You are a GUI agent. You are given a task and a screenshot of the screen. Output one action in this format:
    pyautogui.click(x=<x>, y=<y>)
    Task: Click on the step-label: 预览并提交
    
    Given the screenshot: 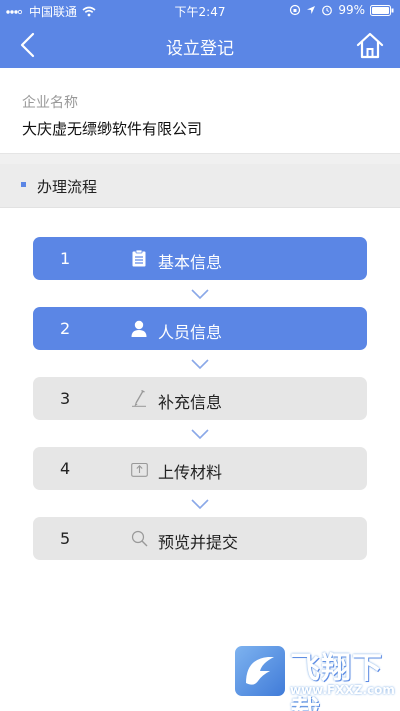 What is the action you would take?
    pyautogui.click(x=198, y=542)
    